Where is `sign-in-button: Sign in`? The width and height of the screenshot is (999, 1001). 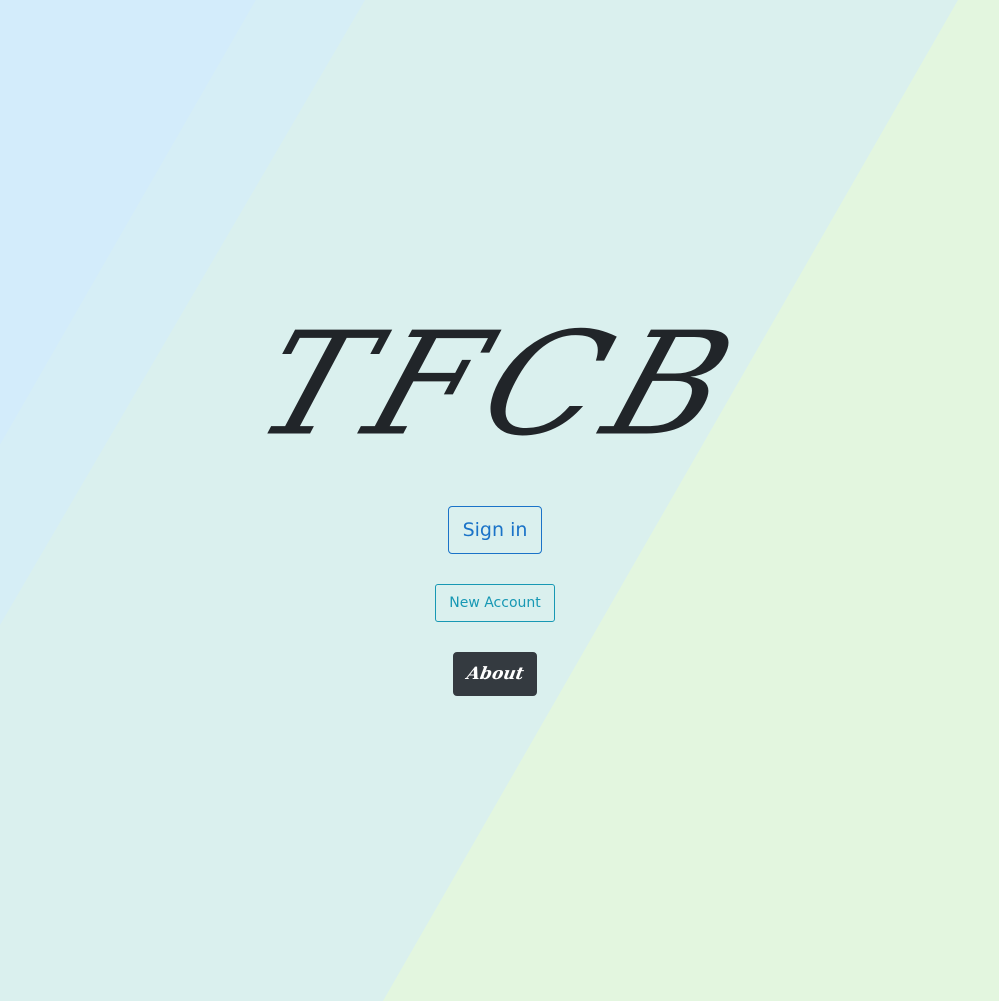
sign-in-button: Sign in is located at coordinates (495, 530).